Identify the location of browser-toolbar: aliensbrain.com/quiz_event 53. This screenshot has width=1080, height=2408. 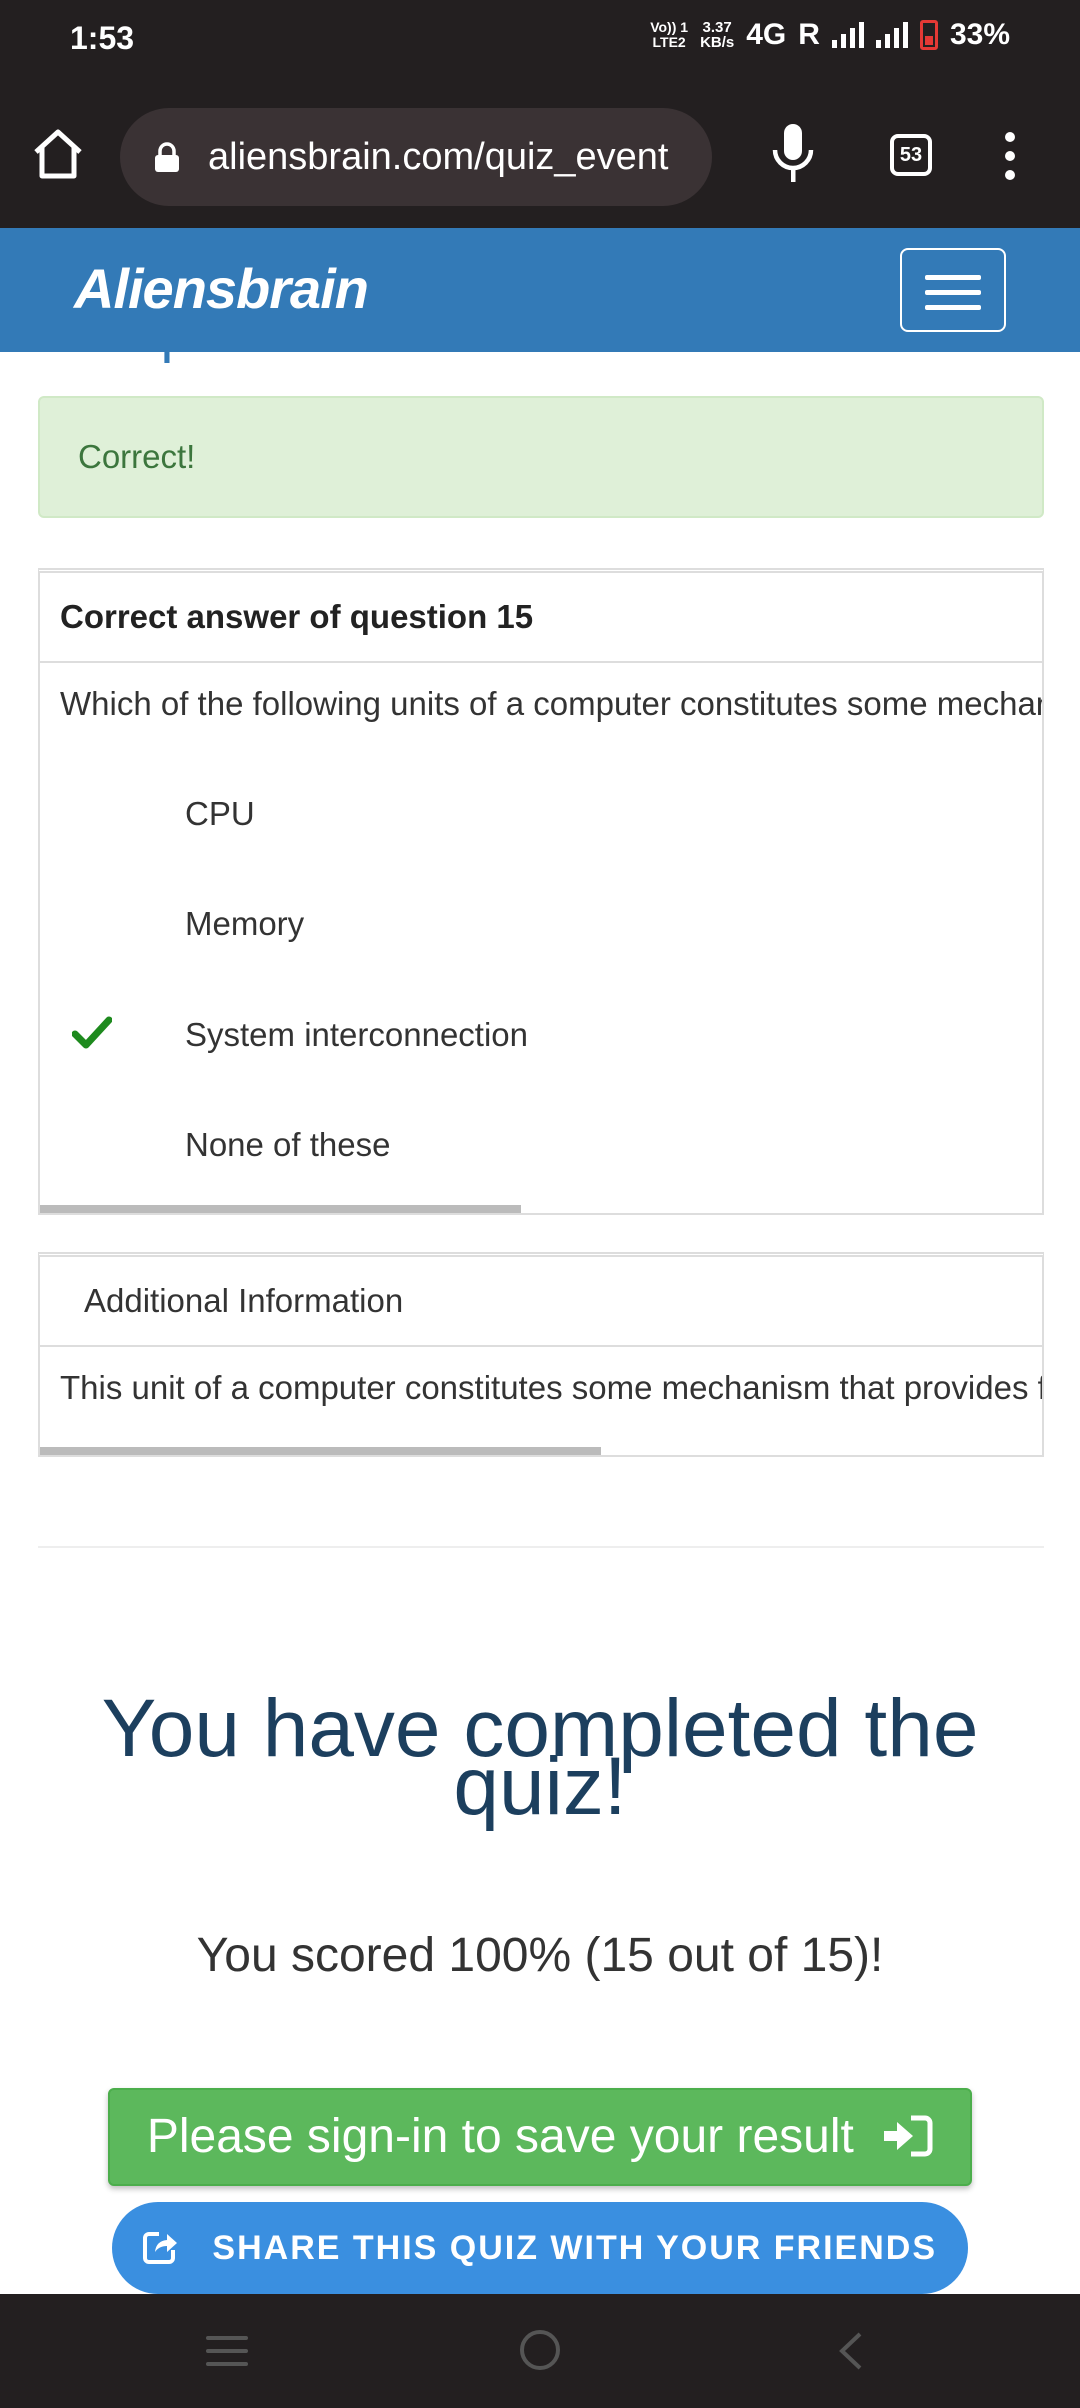
(540, 154).